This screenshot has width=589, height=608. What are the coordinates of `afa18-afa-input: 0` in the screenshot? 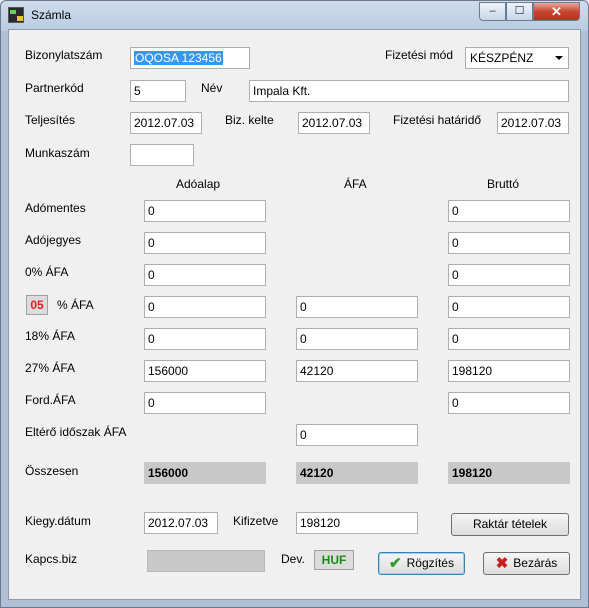 It's located at (357, 339).